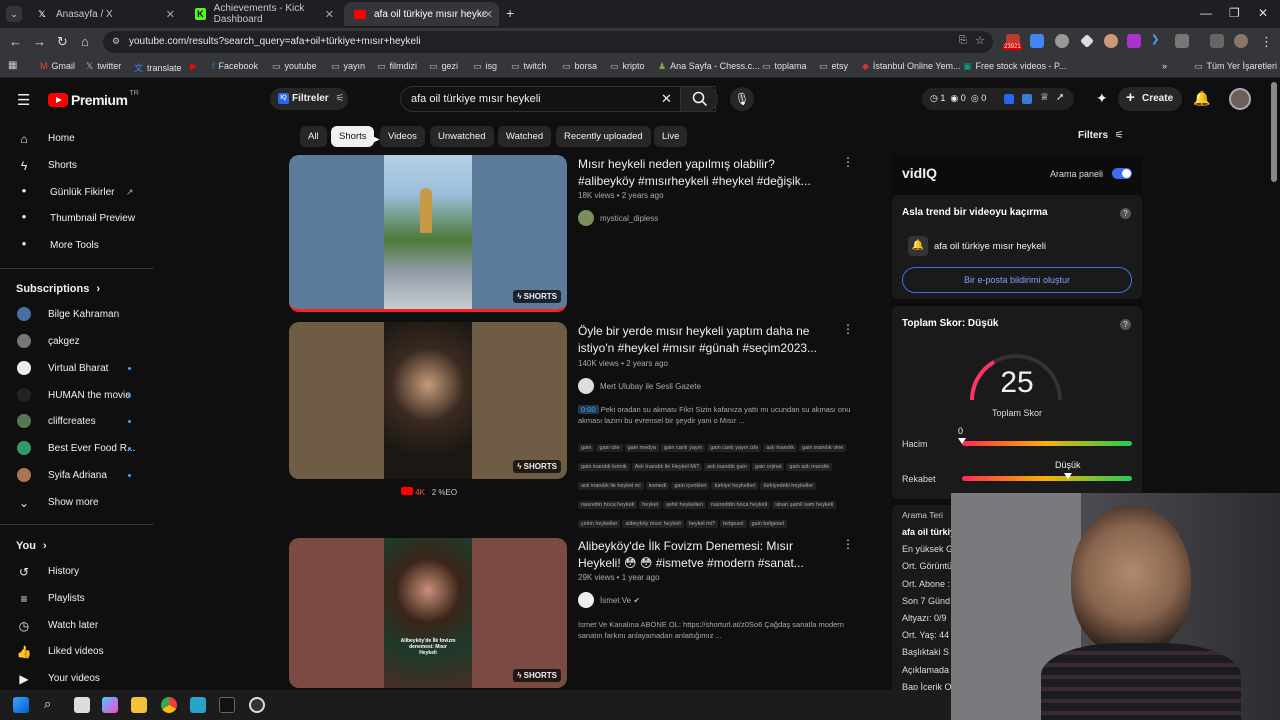  What do you see at coordinates (227, 705) in the screenshot?
I see `tradingview-icon` at bounding box center [227, 705].